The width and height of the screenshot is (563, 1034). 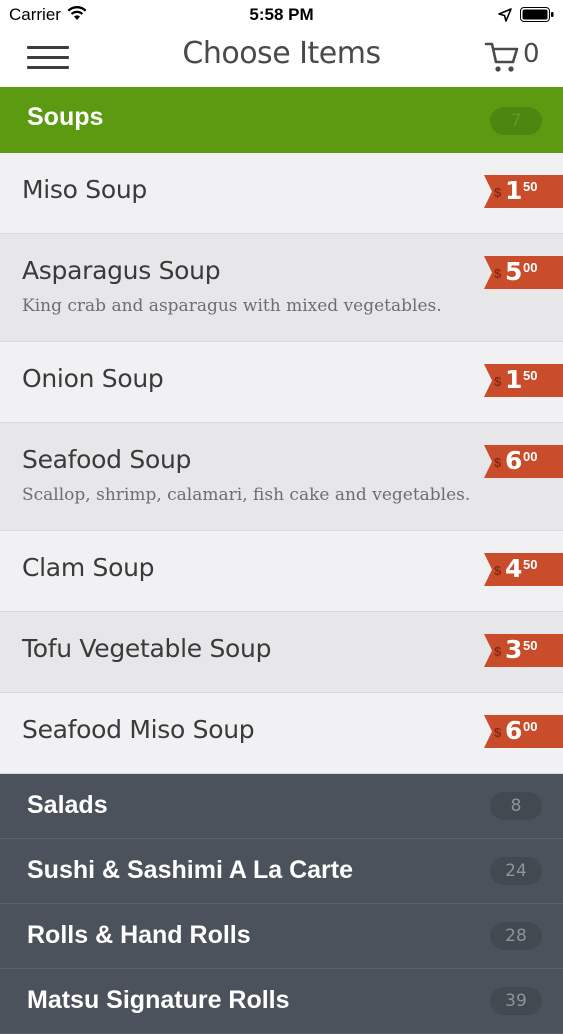 What do you see at coordinates (514, 271) in the screenshot?
I see `price-whole: 5` at bounding box center [514, 271].